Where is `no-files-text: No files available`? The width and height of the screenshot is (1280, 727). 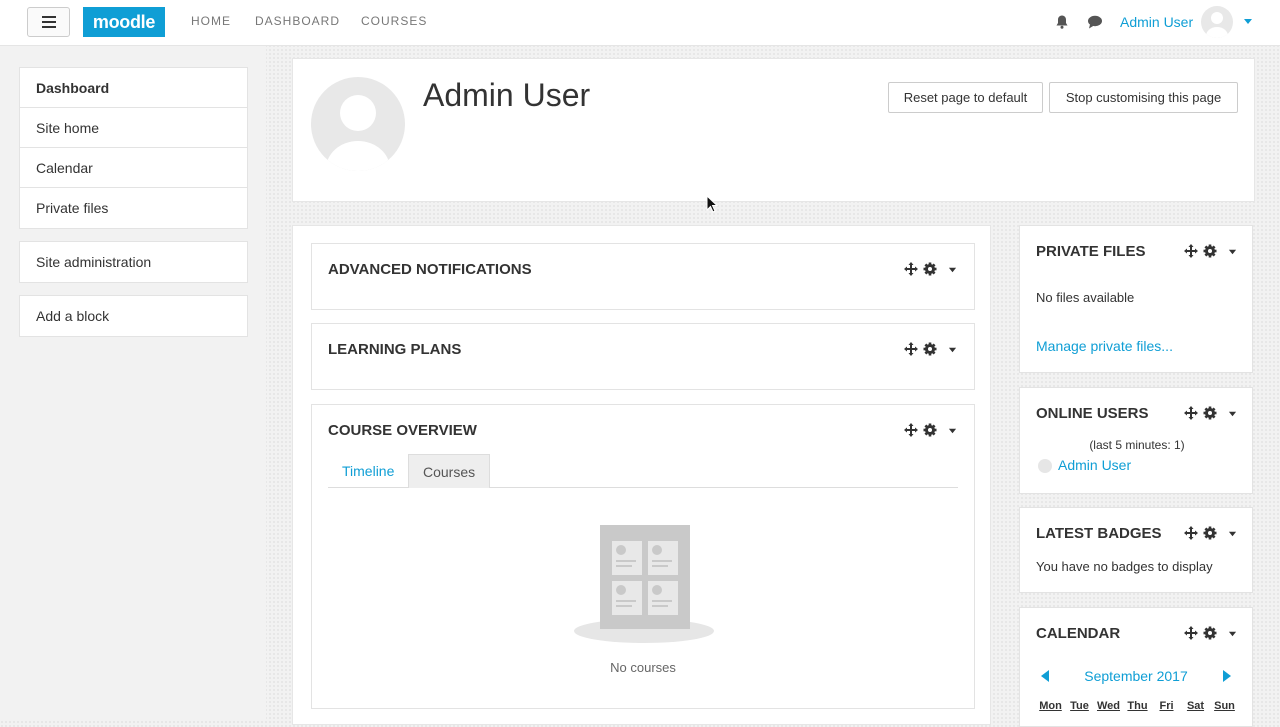
no-files-text: No files available is located at coordinates (1085, 297).